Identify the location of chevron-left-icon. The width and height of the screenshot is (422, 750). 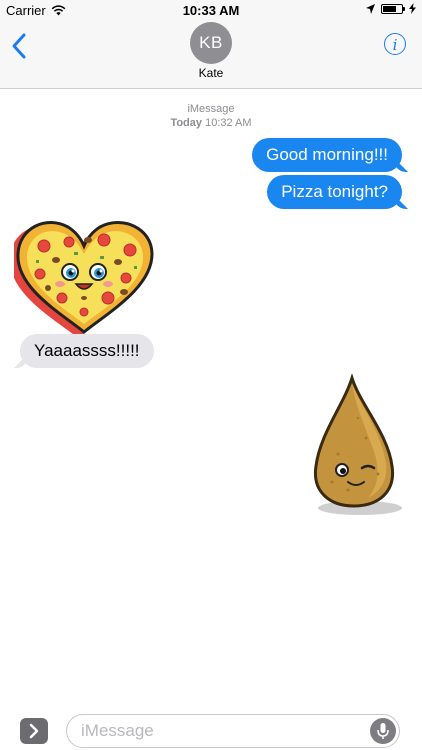
(19, 46).